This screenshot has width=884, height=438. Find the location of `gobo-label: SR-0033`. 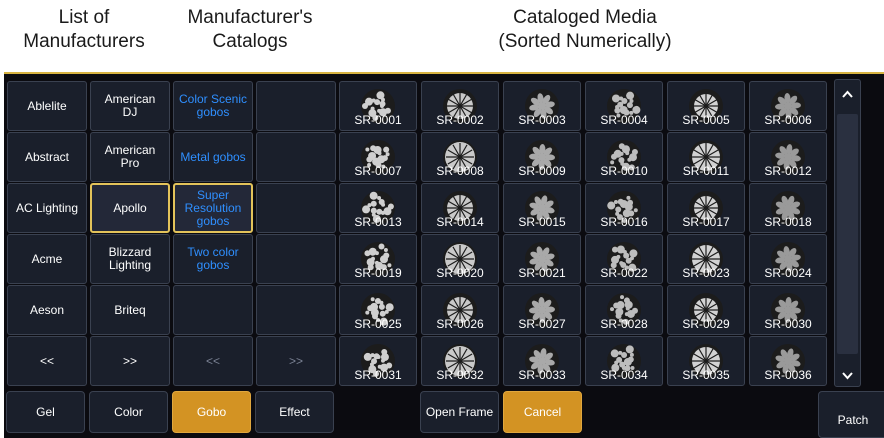

gobo-label: SR-0033 is located at coordinates (542, 375).